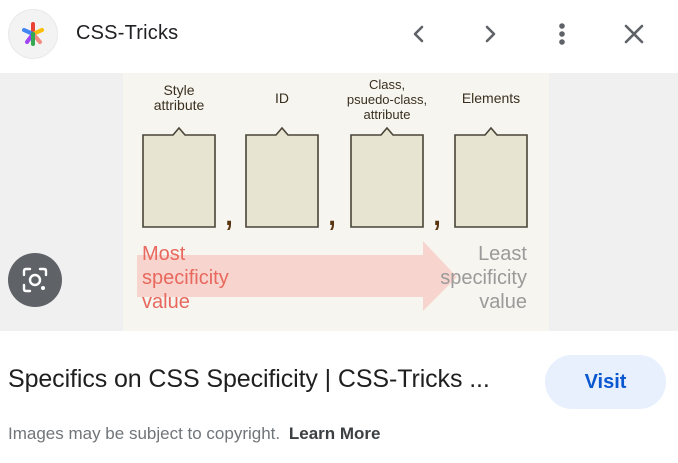  Describe the element at coordinates (502, 254) in the screenshot. I see `least-specificity-text: Least` at that location.